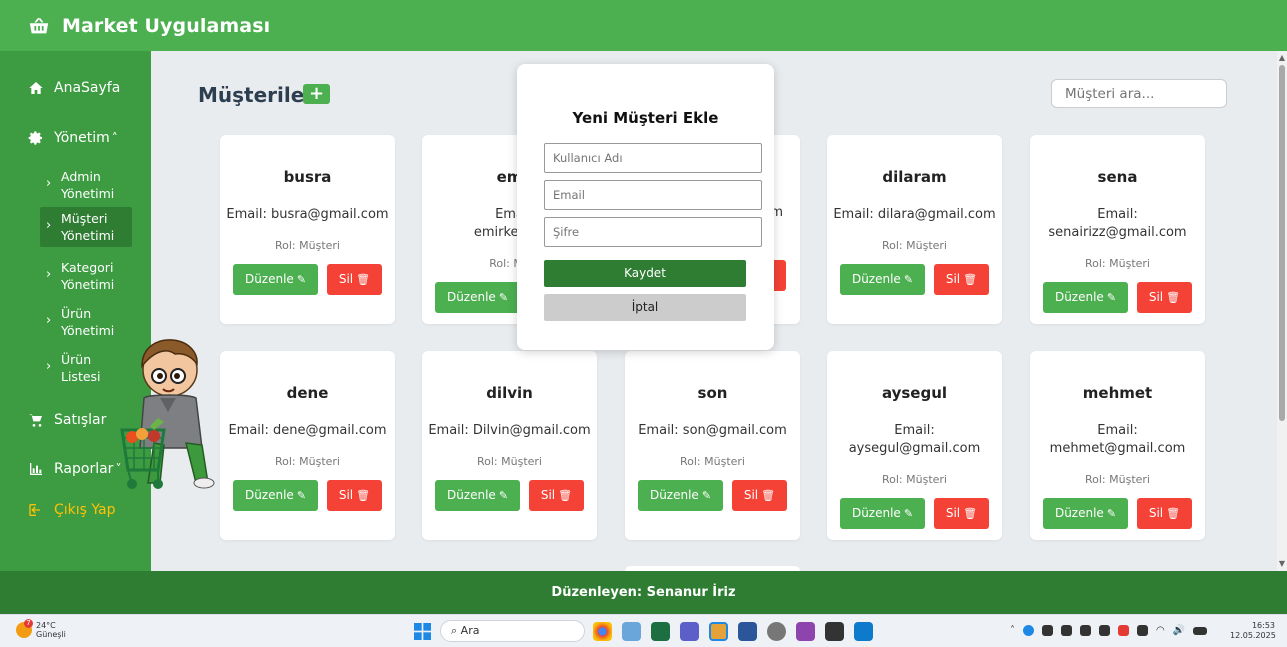 This screenshot has height=647, width=1287. Describe the element at coordinates (776, 631) in the screenshot. I see `settings-icon` at that location.